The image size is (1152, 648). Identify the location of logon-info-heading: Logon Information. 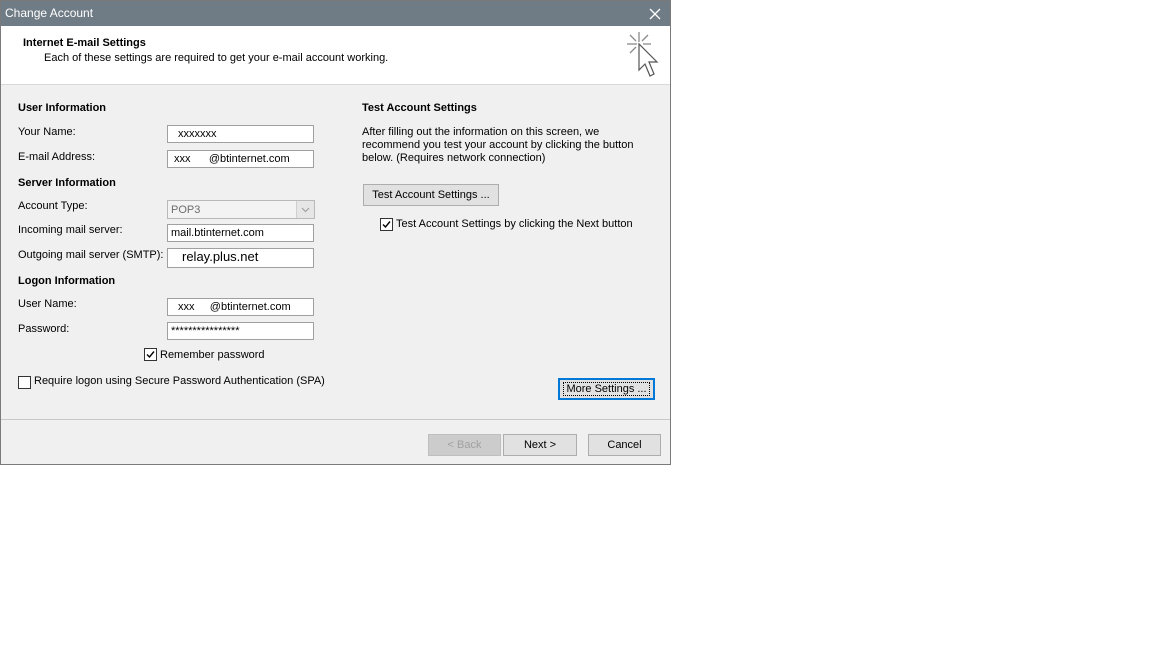
(67, 281).